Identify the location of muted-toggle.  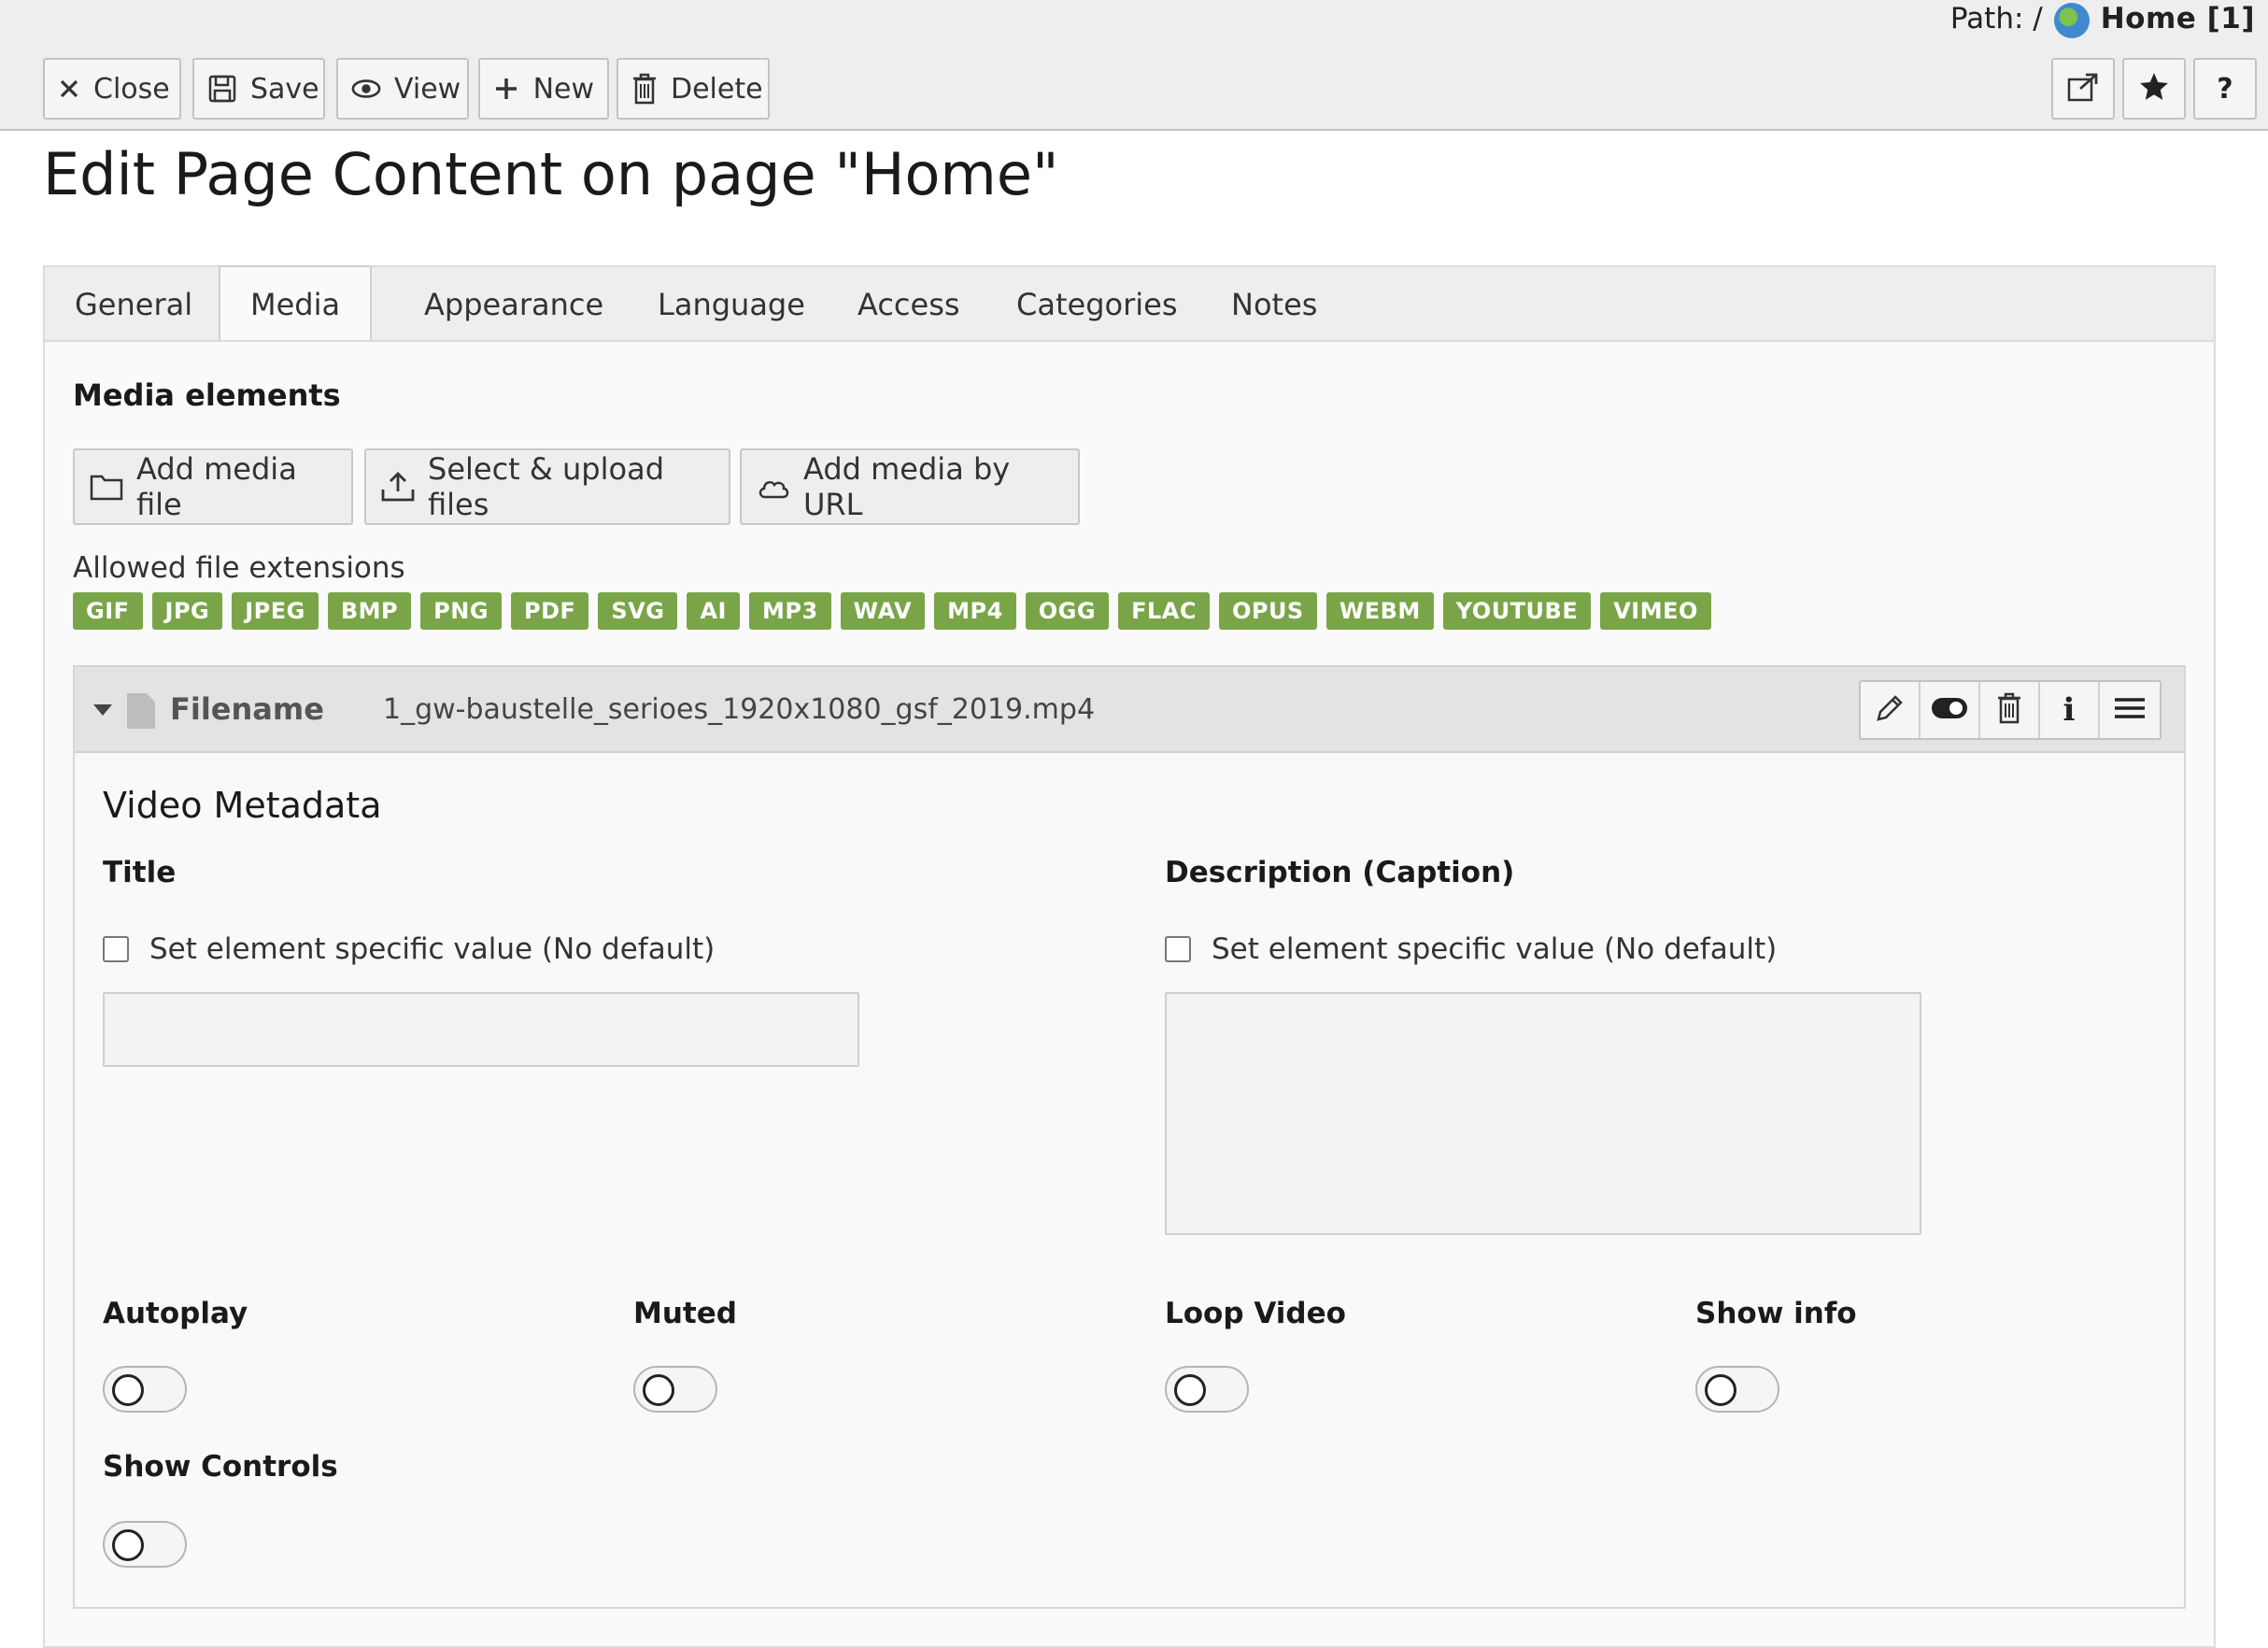
(675, 1390).